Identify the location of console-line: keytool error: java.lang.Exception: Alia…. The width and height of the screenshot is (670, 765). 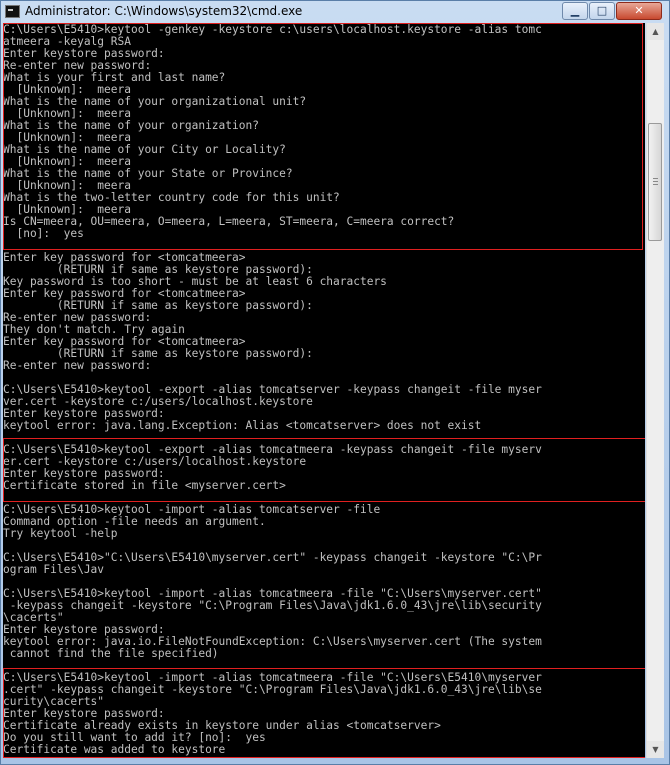
(242, 426).